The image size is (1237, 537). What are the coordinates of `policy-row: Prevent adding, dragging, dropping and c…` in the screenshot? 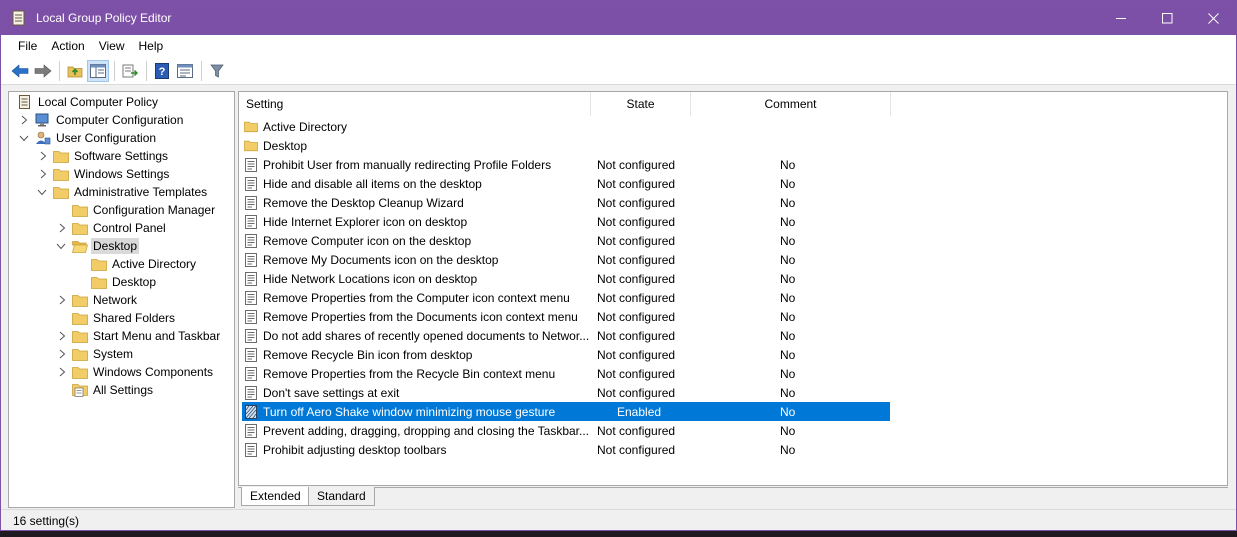 It's located at (566, 430).